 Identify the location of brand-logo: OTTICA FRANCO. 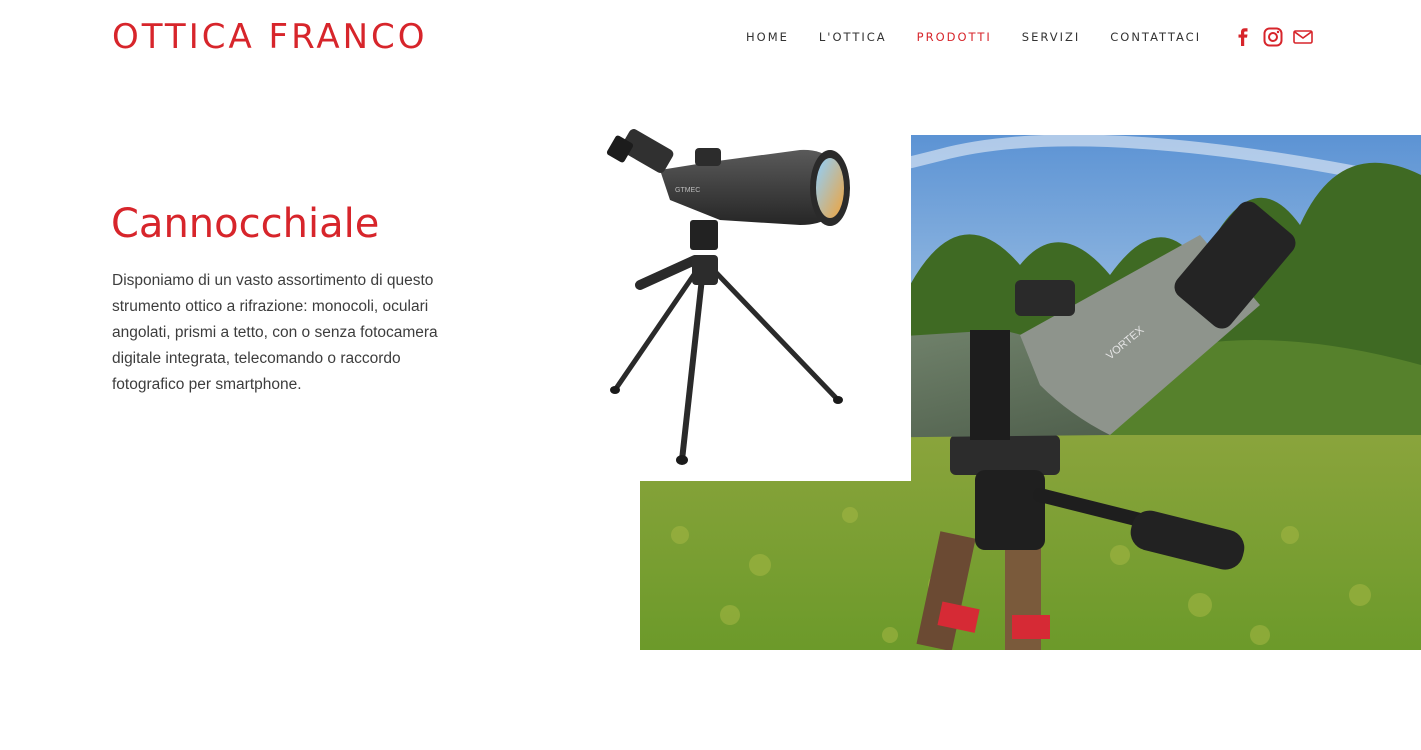
(270, 37).